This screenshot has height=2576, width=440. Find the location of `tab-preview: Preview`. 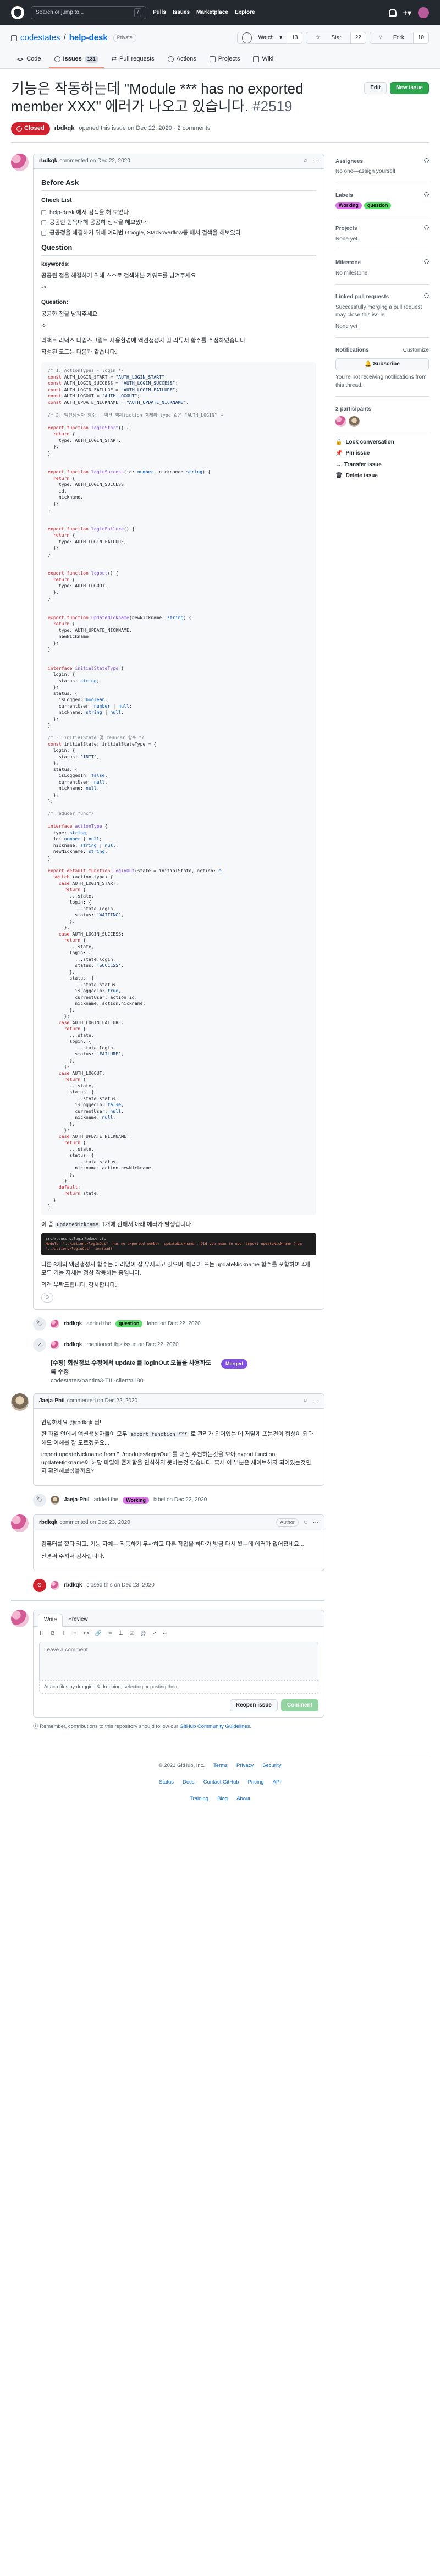

tab-preview: Preview is located at coordinates (78, 1620).